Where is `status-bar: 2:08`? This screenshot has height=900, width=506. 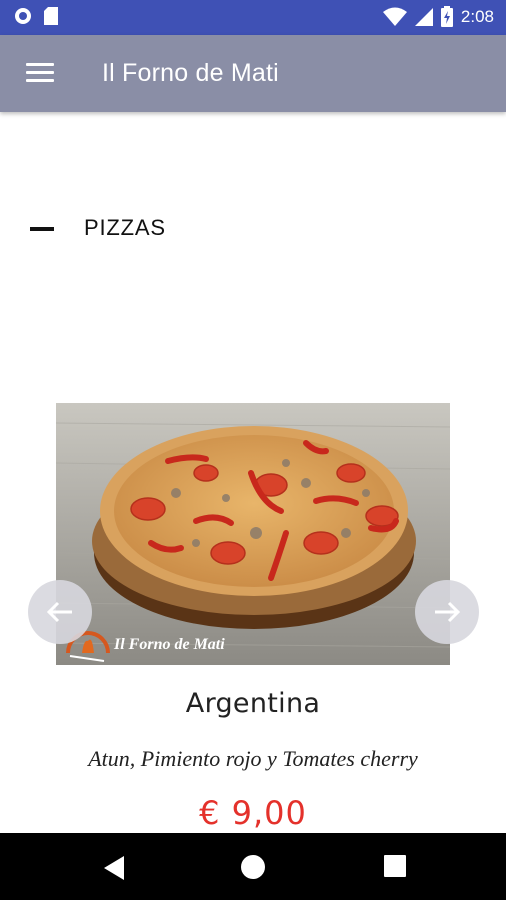
status-bar: 2:08 is located at coordinates (253, 17).